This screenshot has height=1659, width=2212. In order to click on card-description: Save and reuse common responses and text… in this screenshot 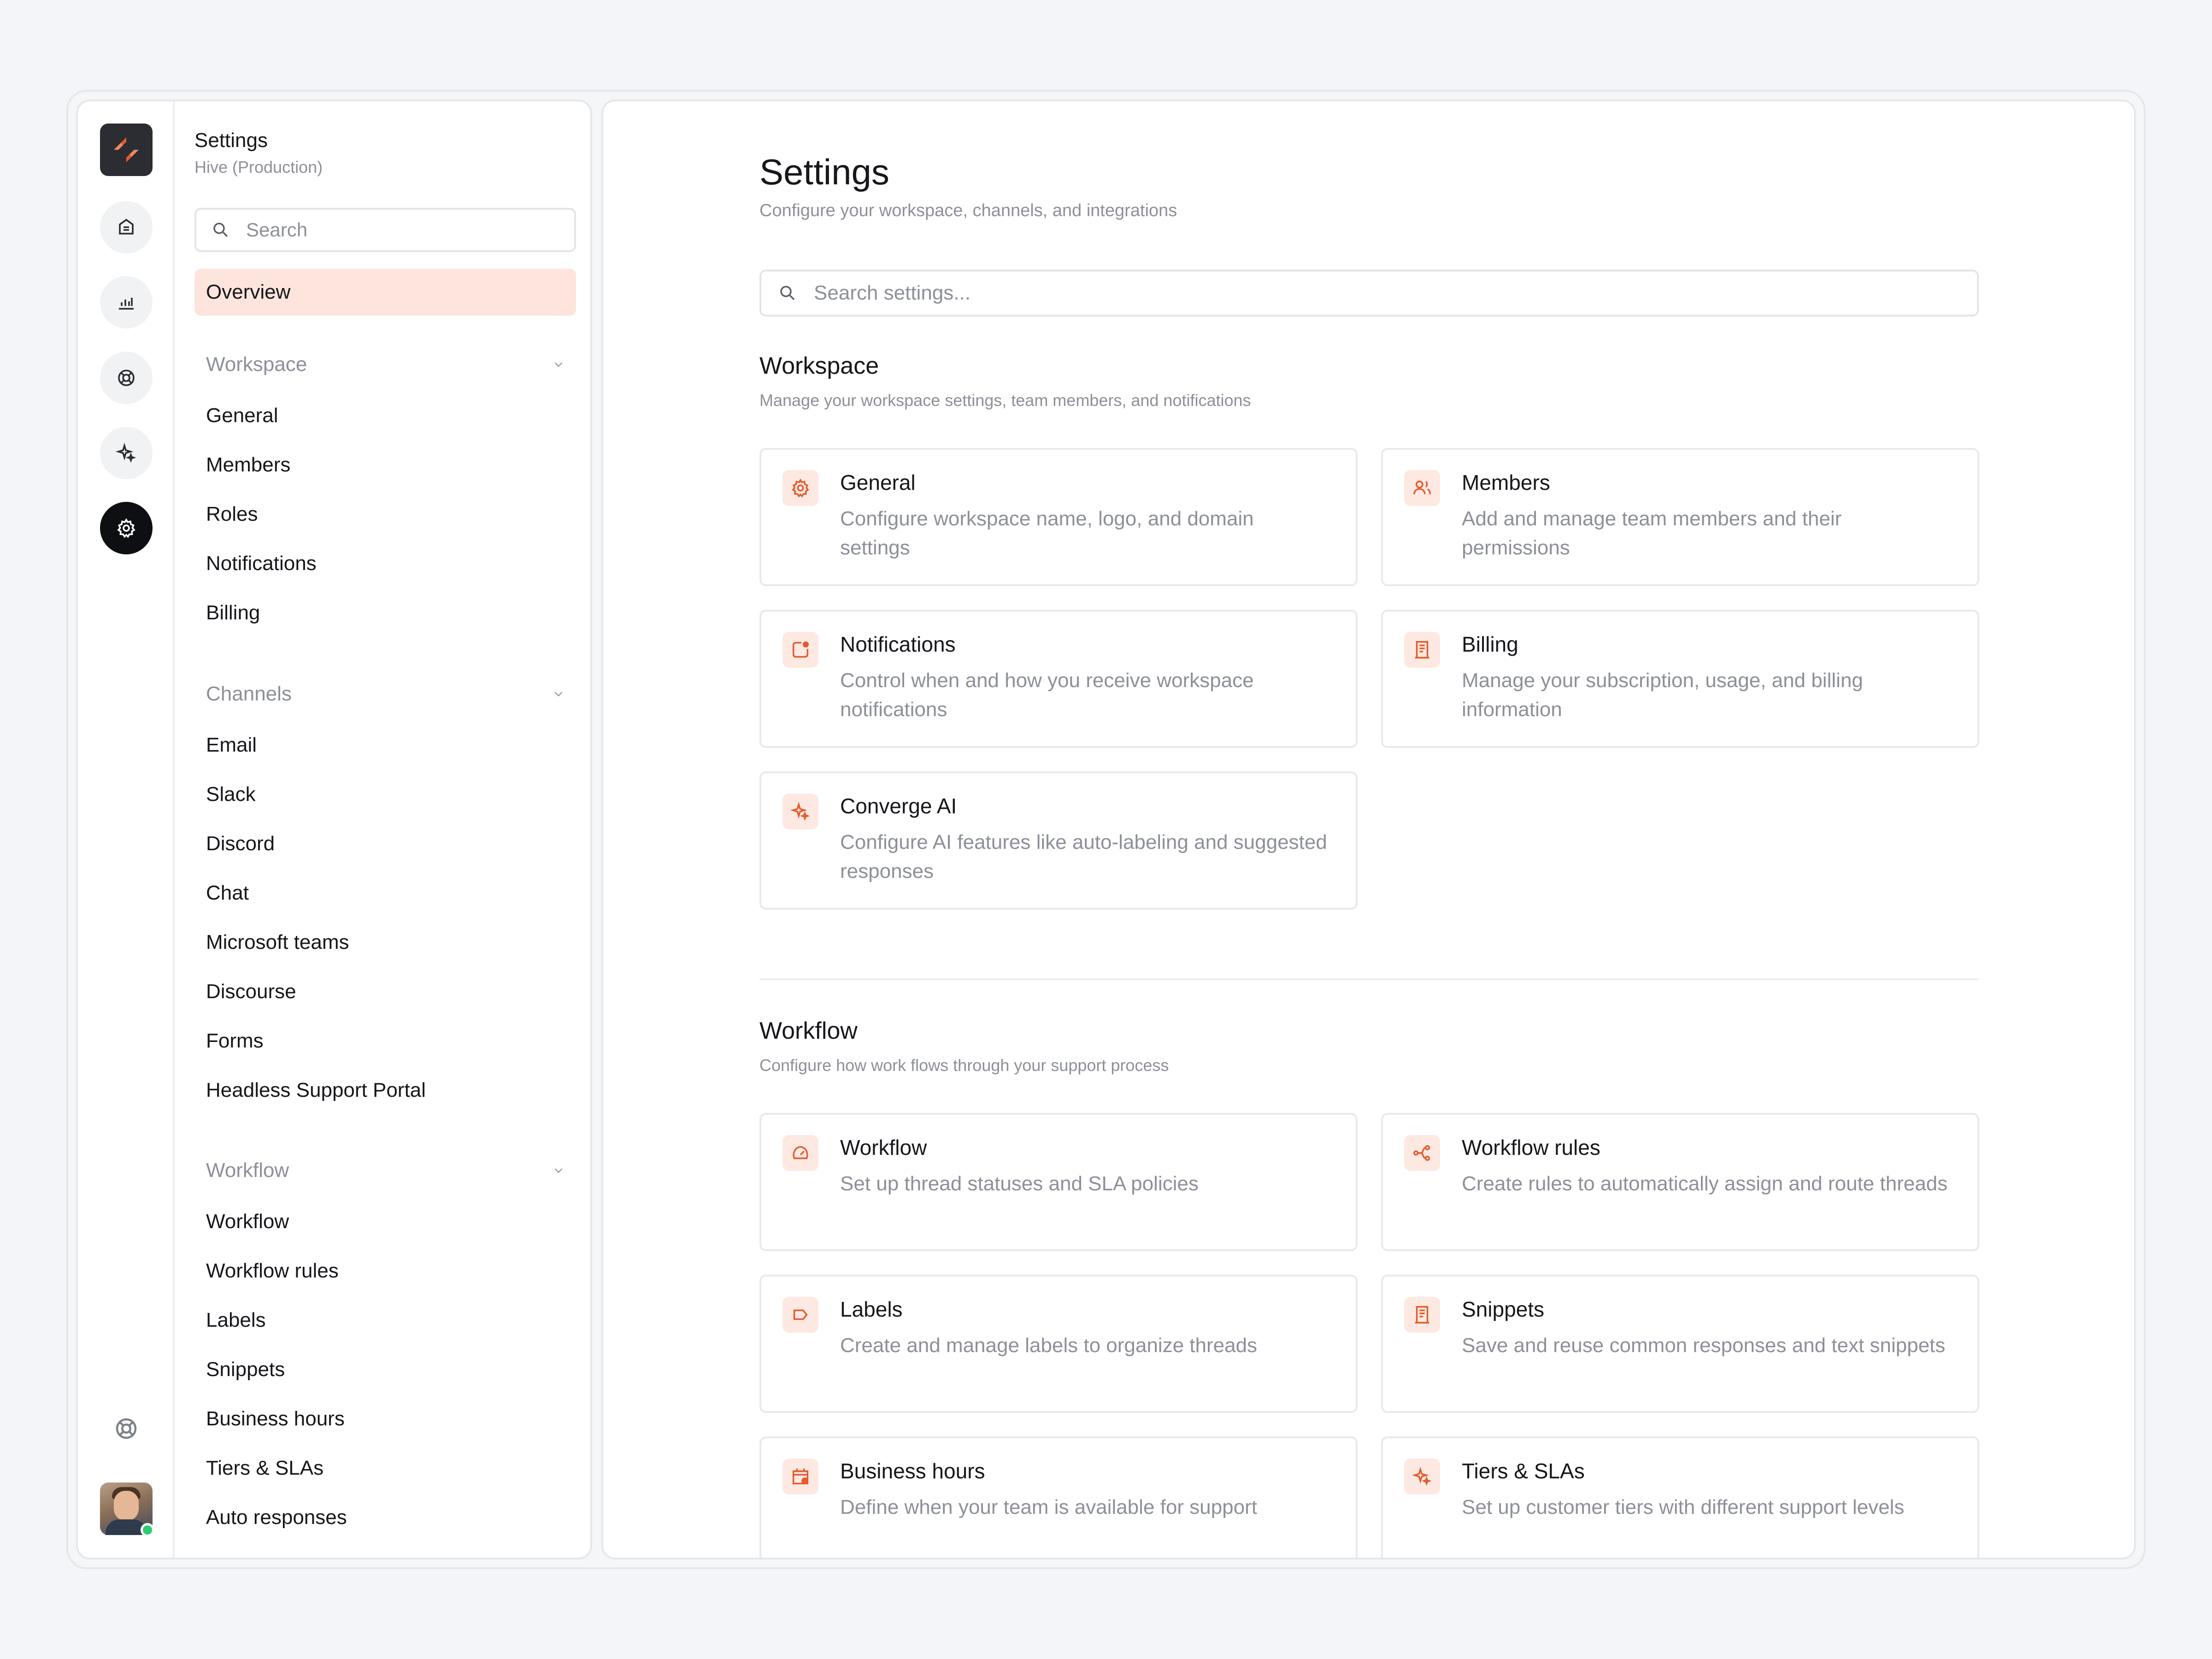, I will do `click(1704, 1345)`.